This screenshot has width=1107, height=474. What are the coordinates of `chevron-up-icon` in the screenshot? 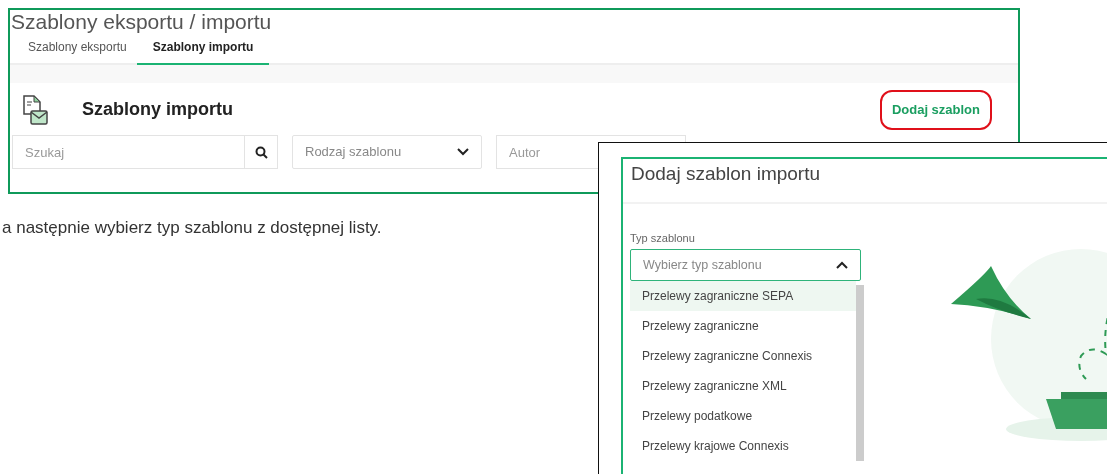 It's located at (842, 265).